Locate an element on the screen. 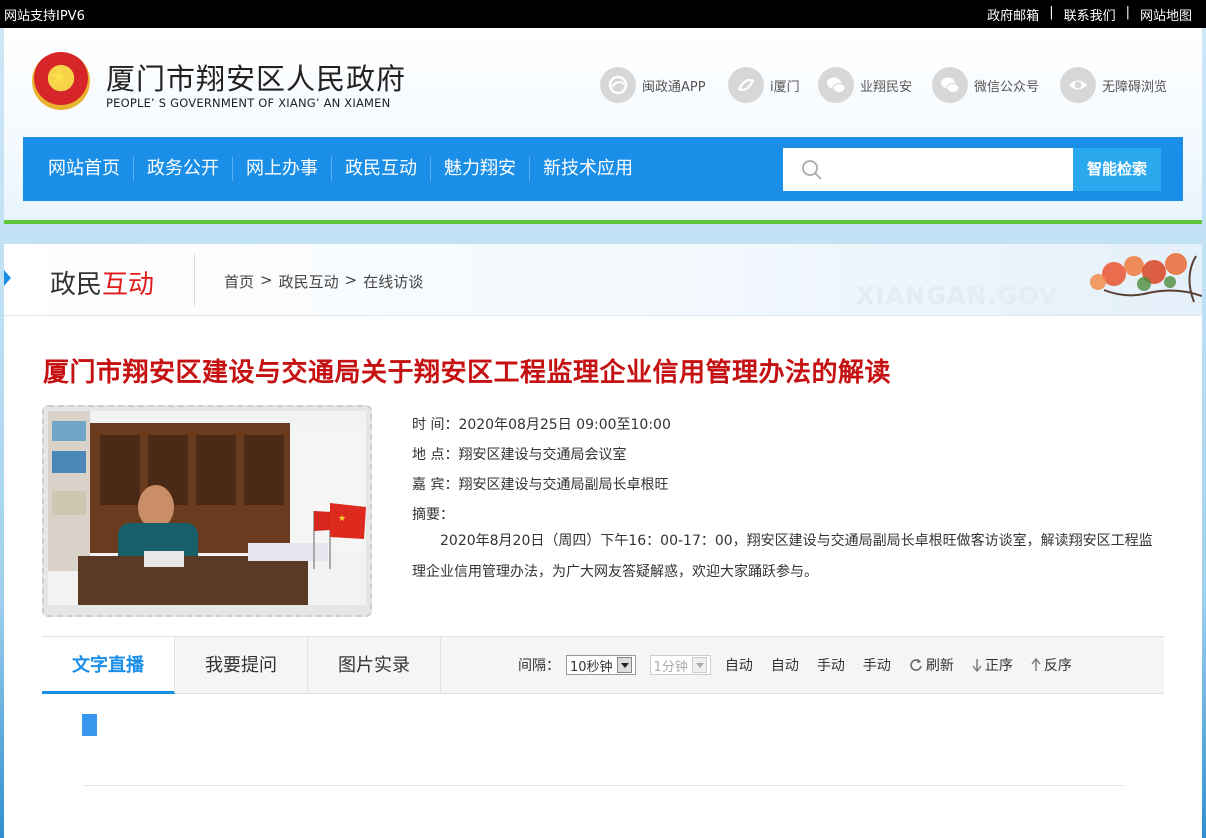 The width and height of the screenshot is (1206, 838). site-map-link: 网站地图 is located at coordinates (1166, 14).